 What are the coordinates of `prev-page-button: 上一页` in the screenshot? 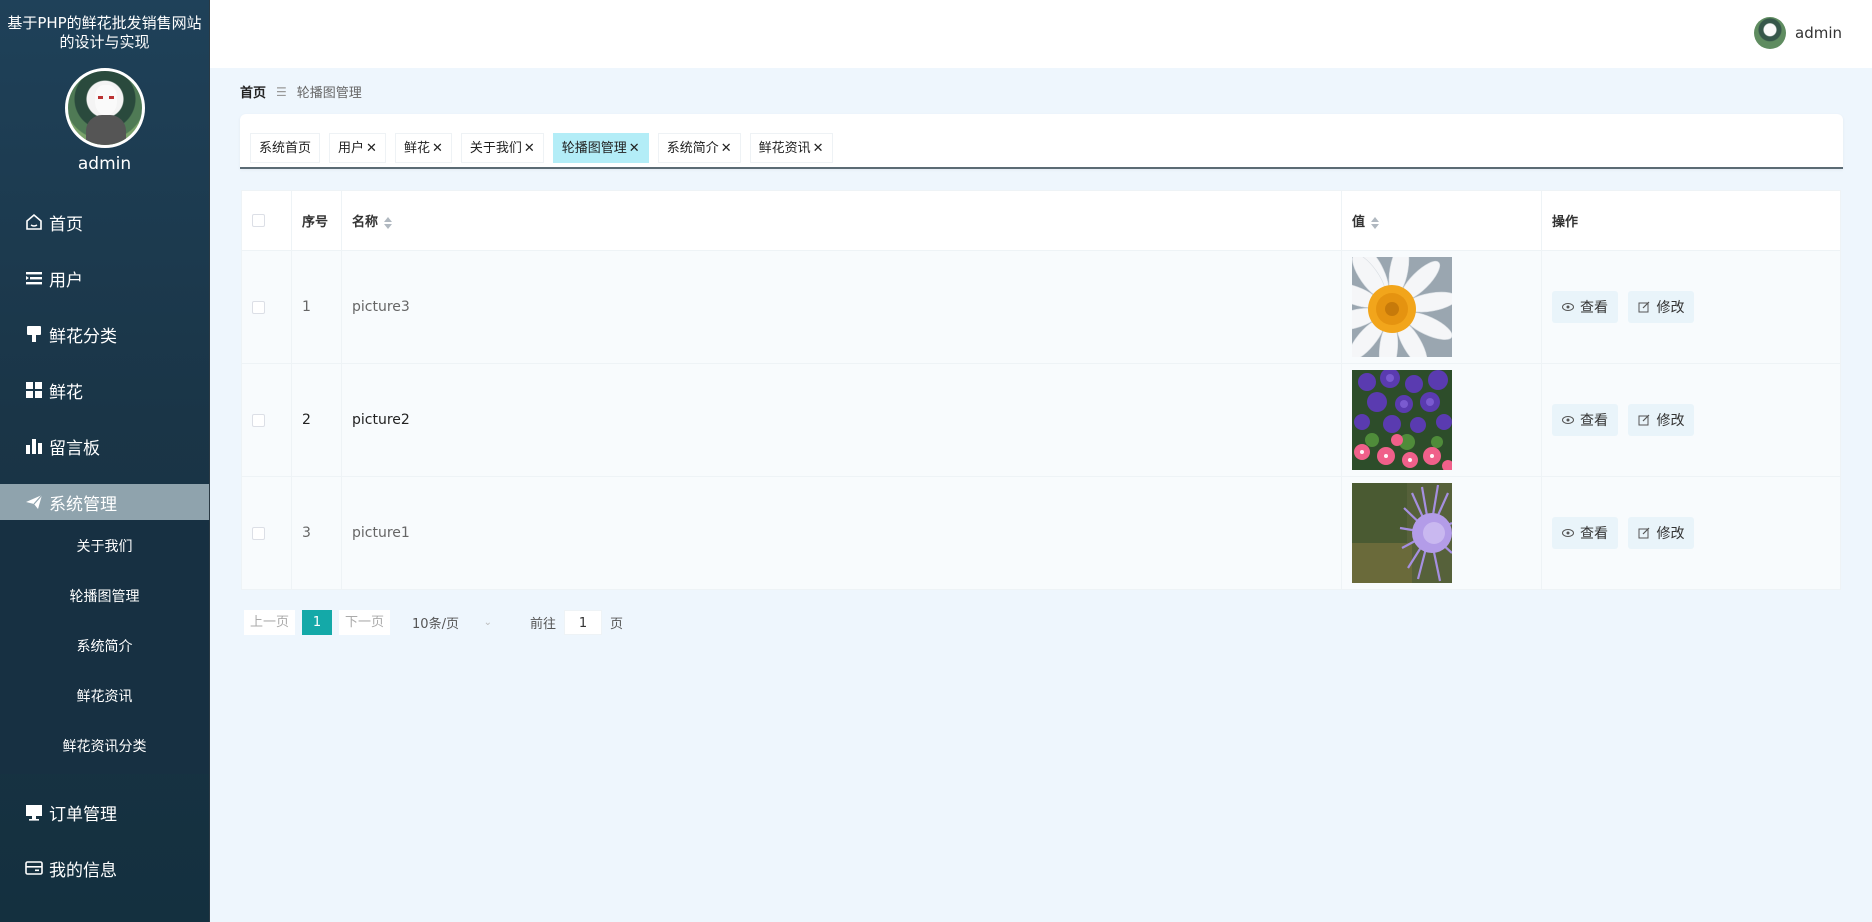 It's located at (270, 622).